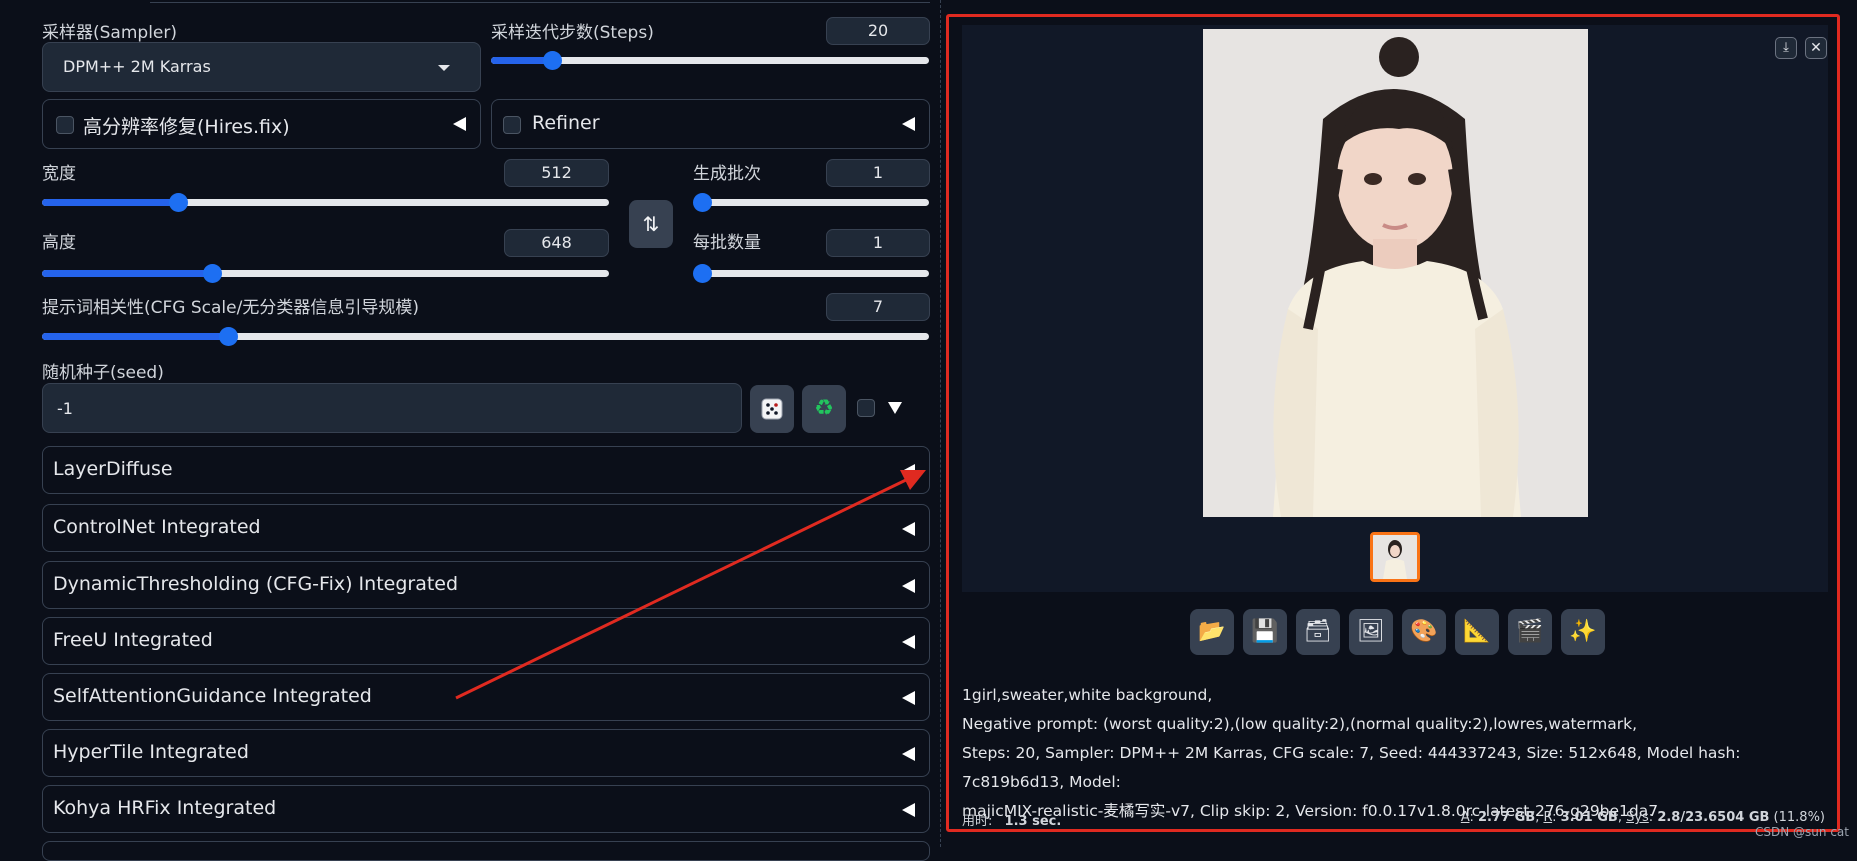  Describe the element at coordinates (65, 408) in the screenshot. I see `seed-value: -1` at that location.